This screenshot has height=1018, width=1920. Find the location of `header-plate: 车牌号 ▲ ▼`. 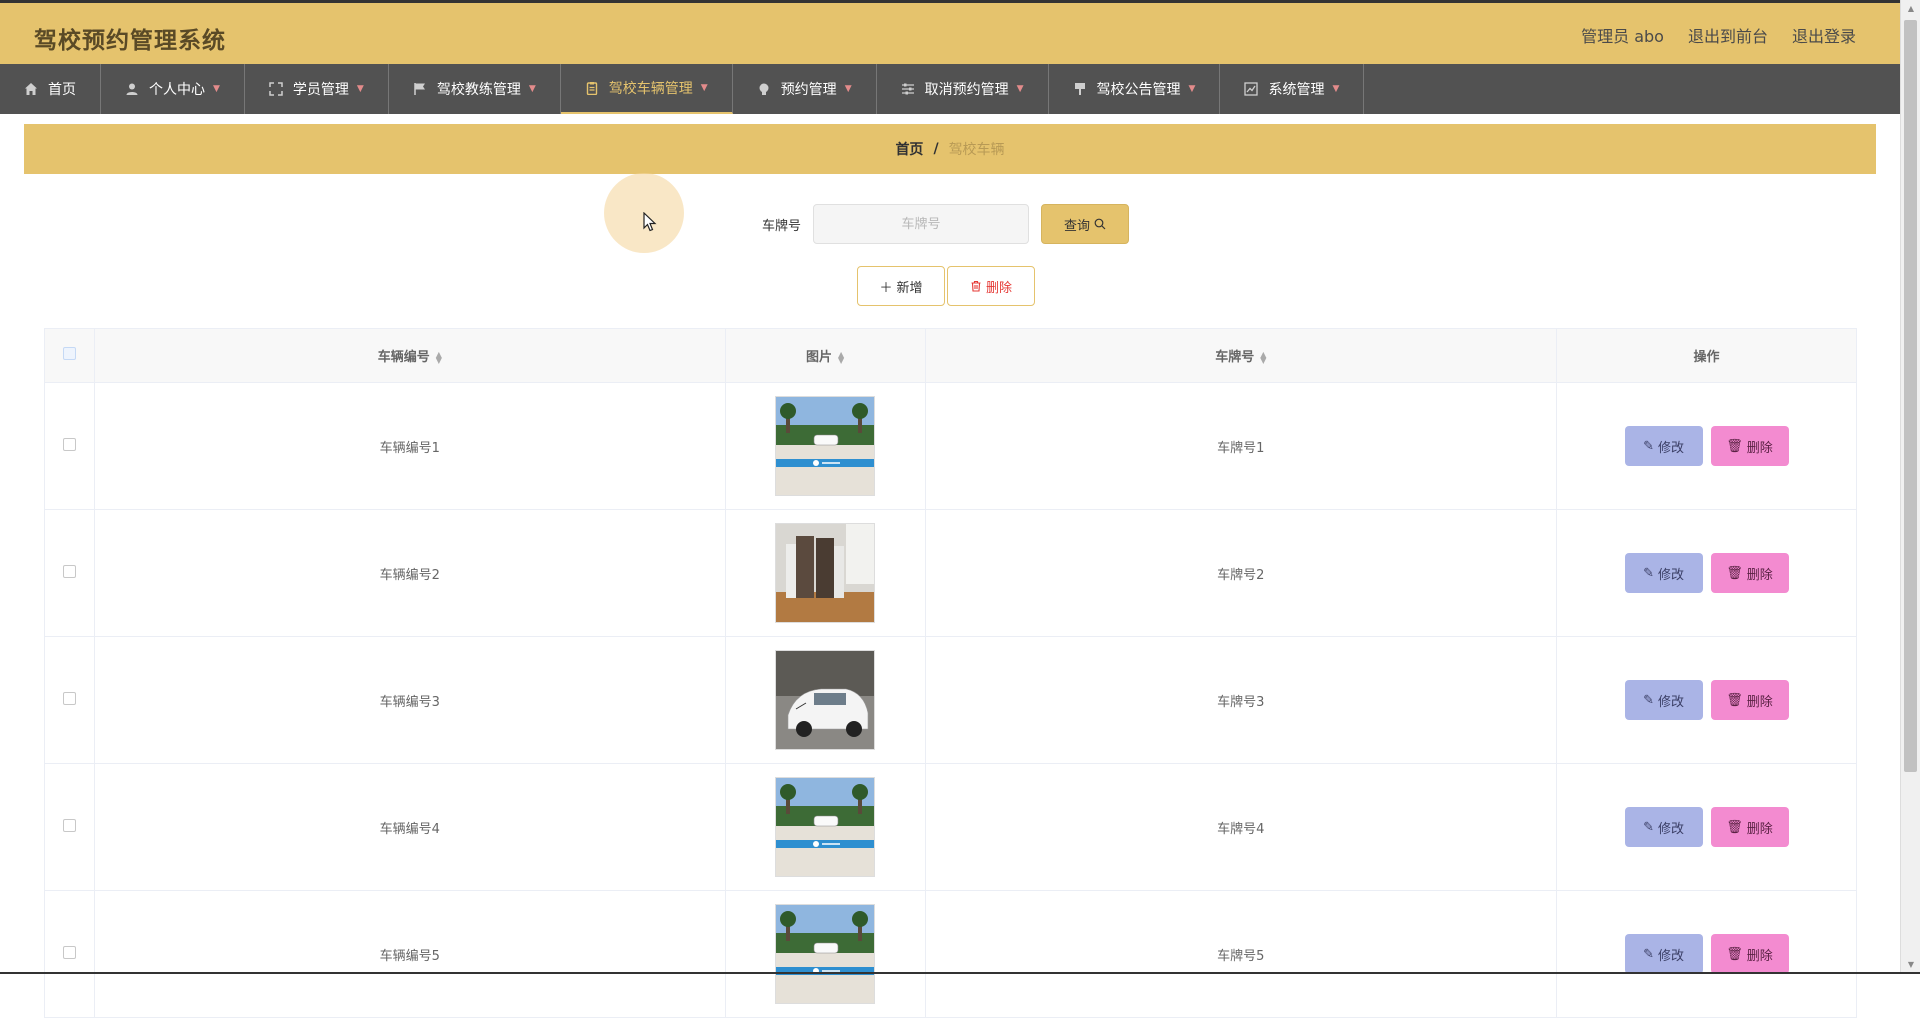

header-plate: 车牌号 ▲ ▼ is located at coordinates (1241, 355).